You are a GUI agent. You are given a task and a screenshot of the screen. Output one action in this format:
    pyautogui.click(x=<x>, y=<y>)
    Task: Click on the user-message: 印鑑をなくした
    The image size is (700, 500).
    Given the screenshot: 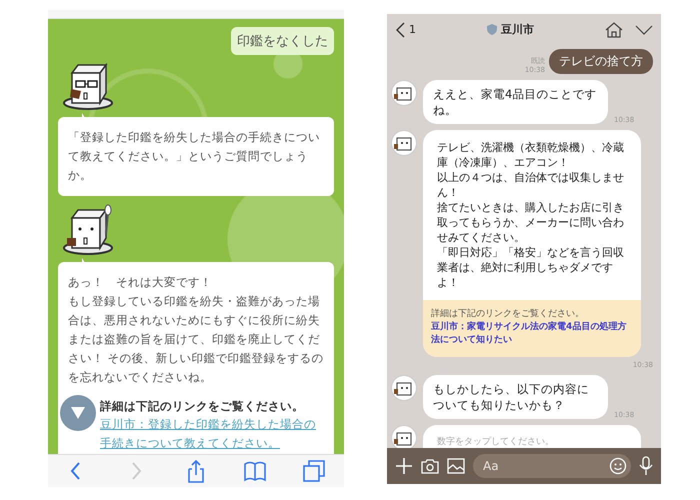 What is the action you would take?
    pyautogui.click(x=282, y=41)
    